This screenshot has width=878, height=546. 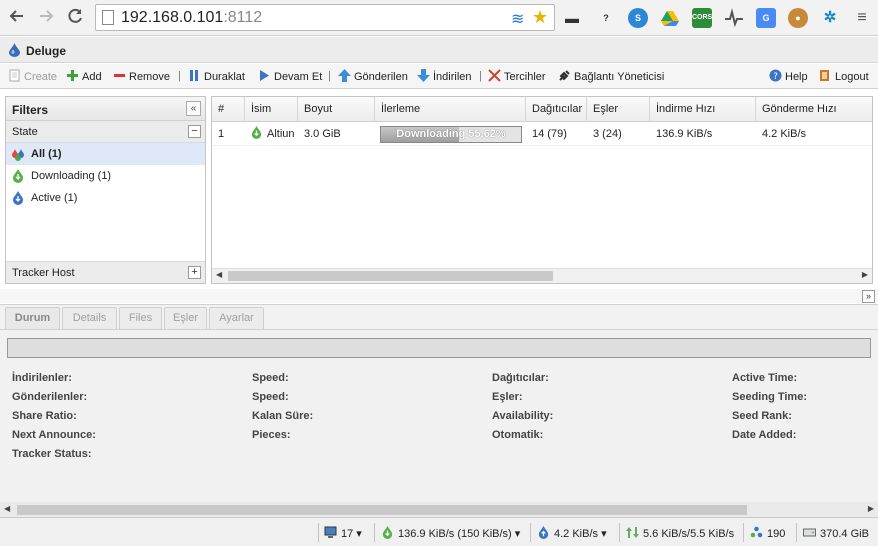 I want to click on tab-files: Files, so click(x=140, y=318).